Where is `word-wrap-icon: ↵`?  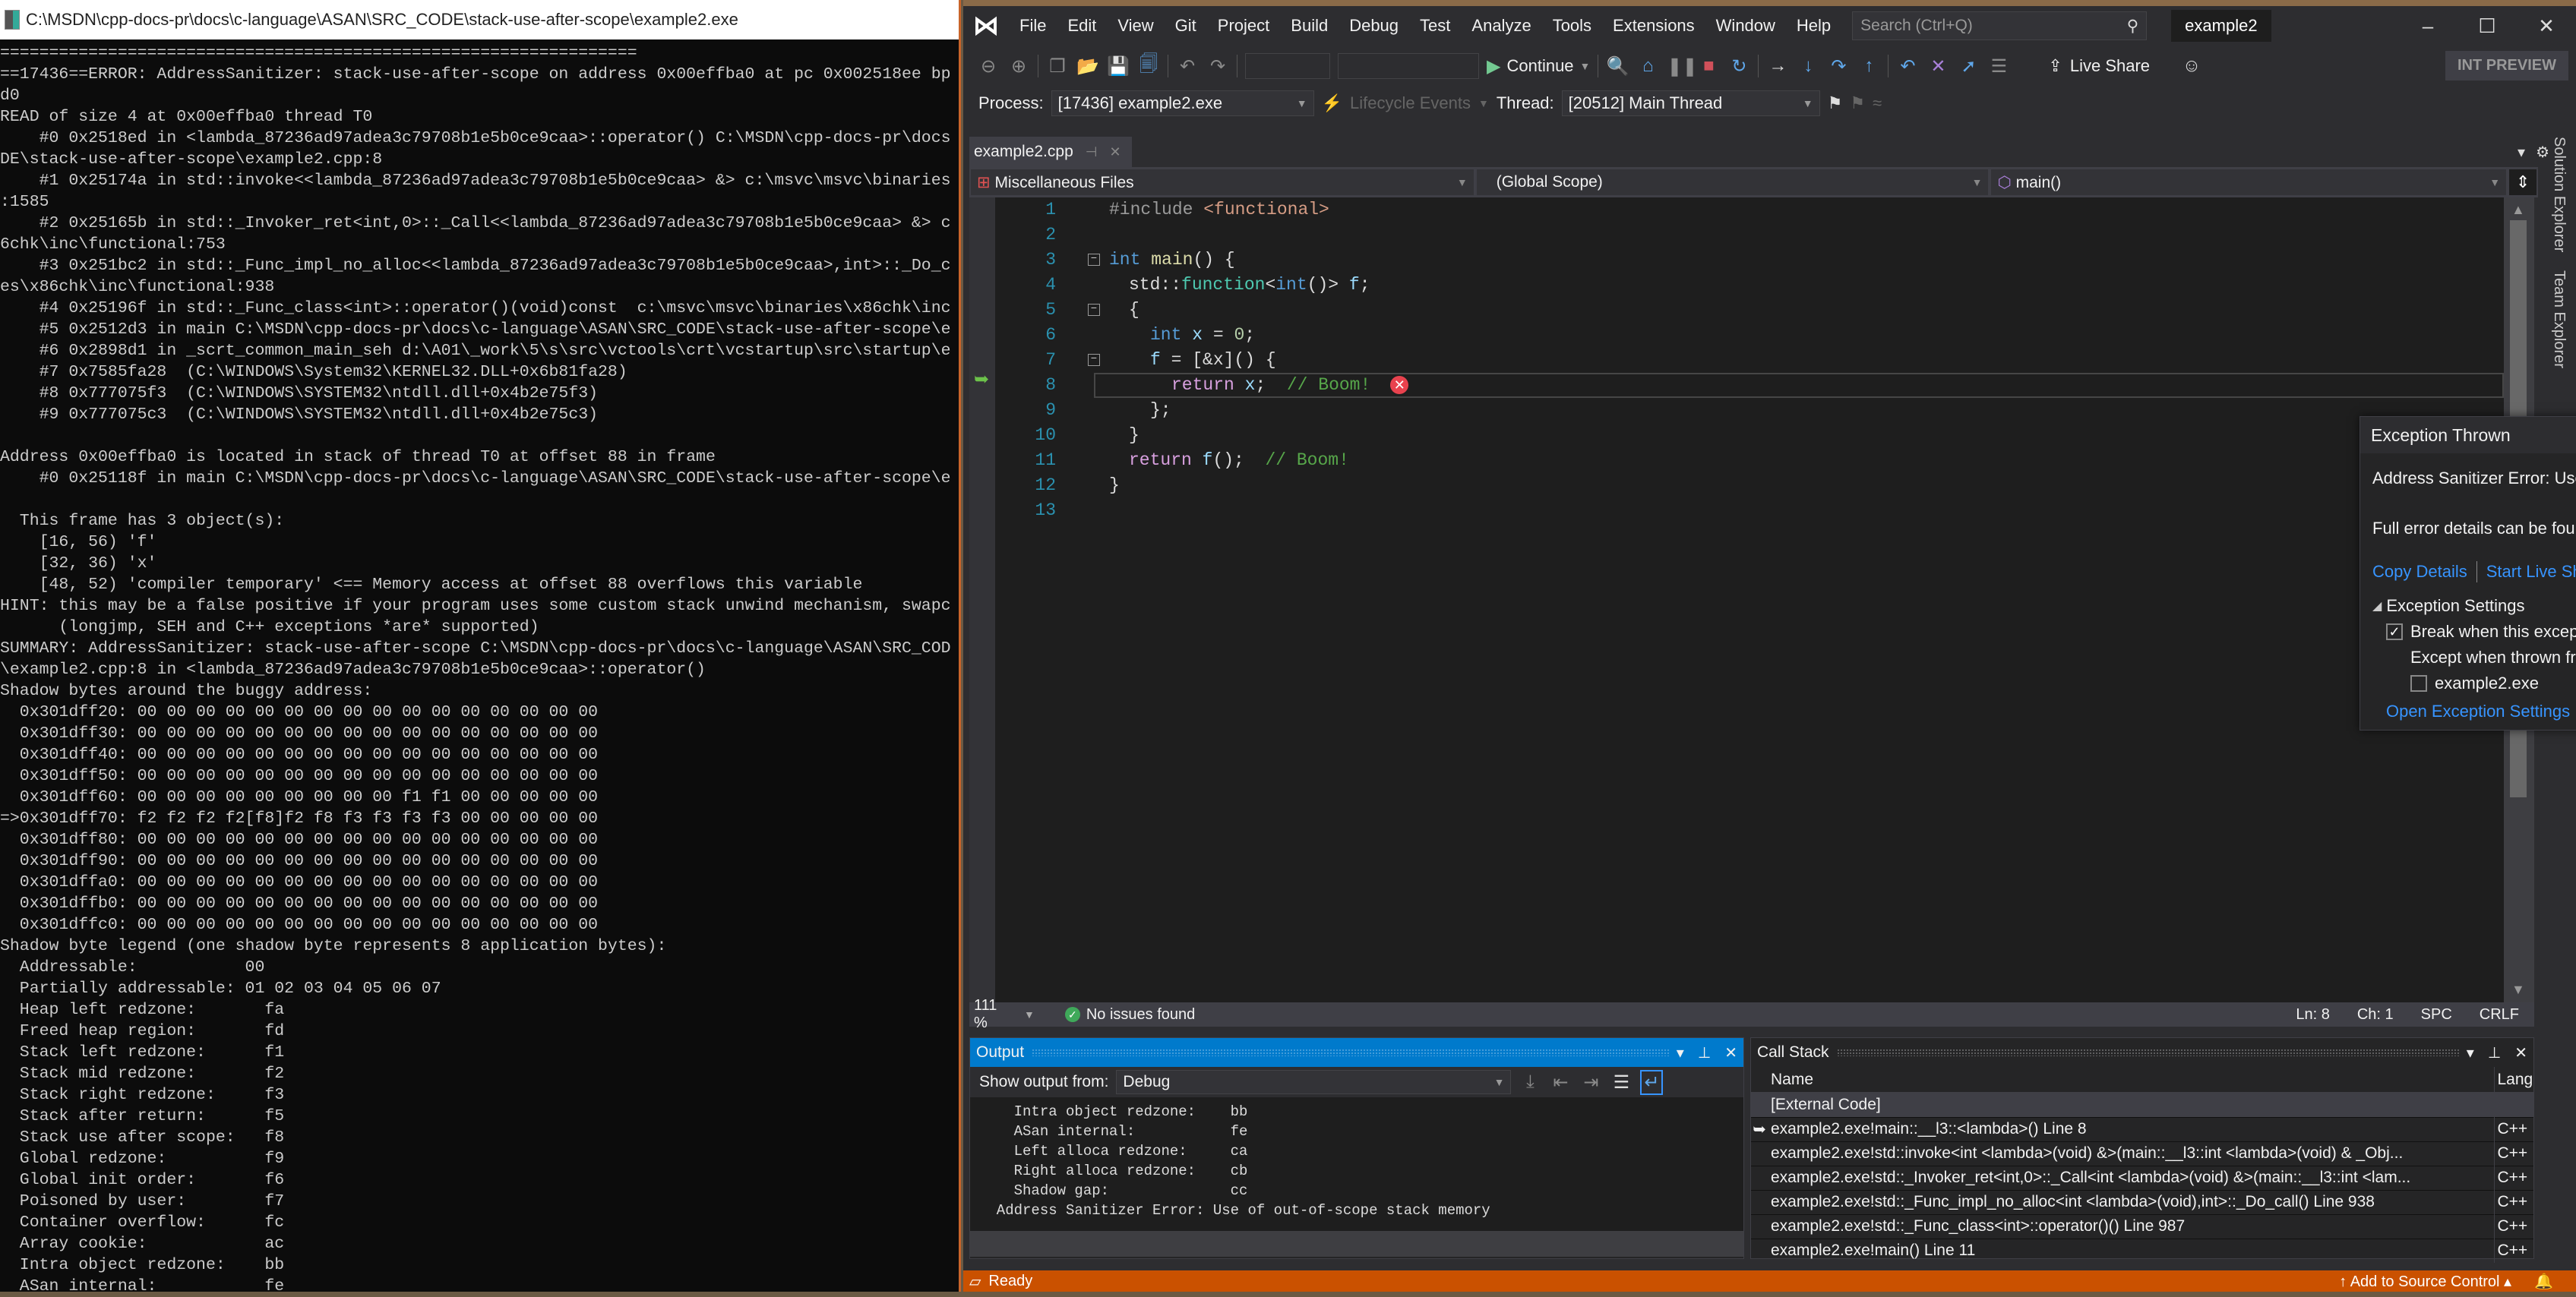 word-wrap-icon: ↵ is located at coordinates (1652, 1082).